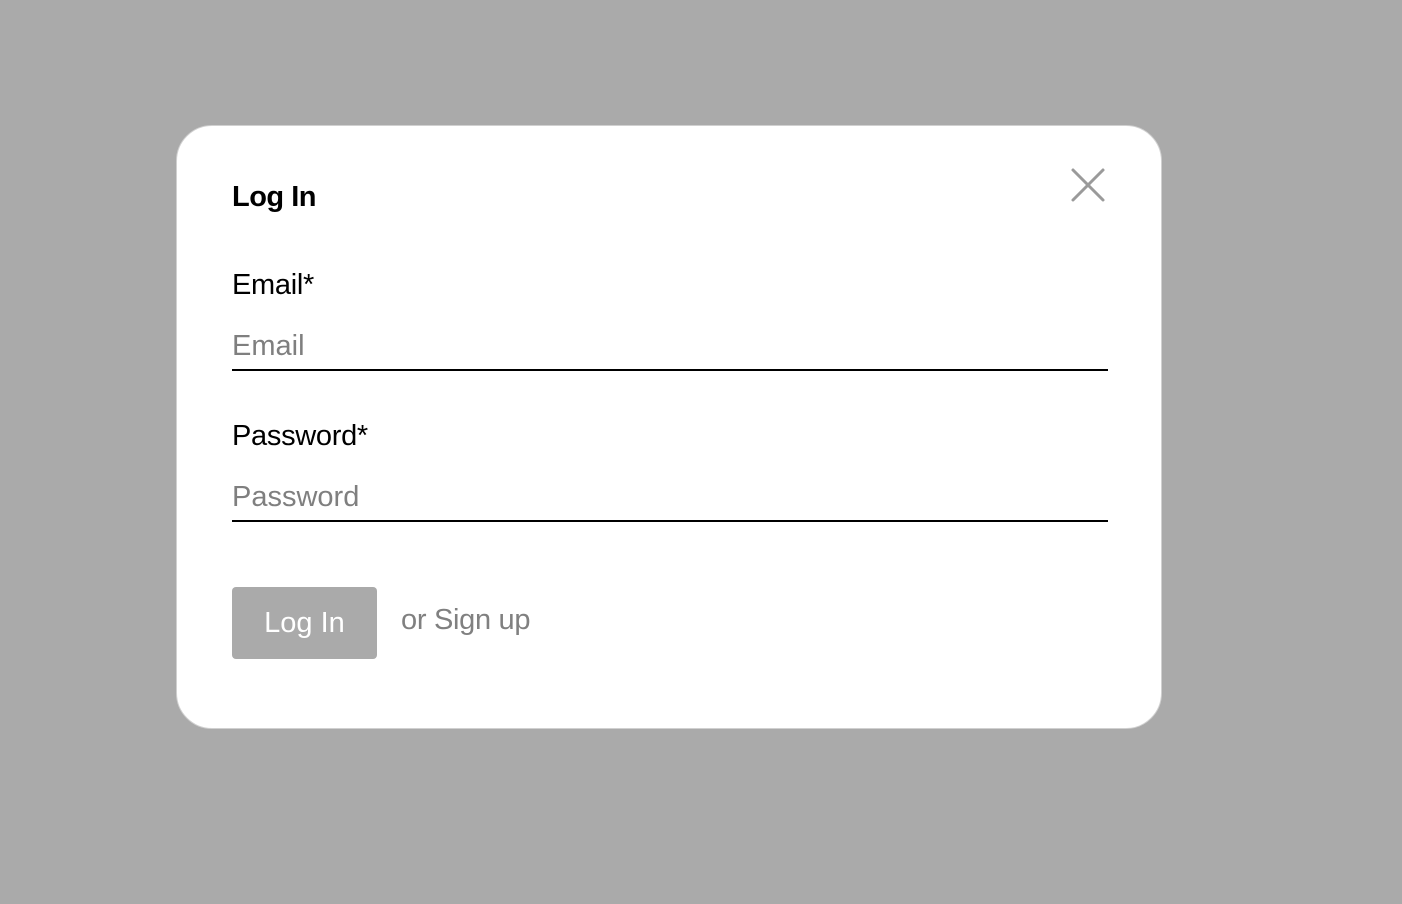 The width and height of the screenshot is (1402, 904). What do you see at coordinates (273, 285) in the screenshot?
I see `email-label: Email*` at bounding box center [273, 285].